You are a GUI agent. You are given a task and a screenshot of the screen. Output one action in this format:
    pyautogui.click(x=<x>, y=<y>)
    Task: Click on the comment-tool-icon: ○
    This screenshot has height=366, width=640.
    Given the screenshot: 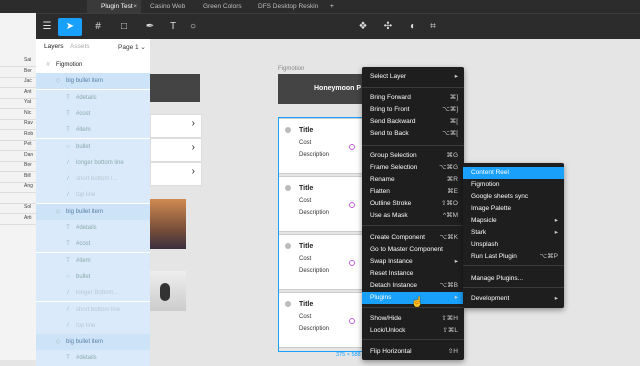 What is the action you would take?
    pyautogui.click(x=193, y=27)
    